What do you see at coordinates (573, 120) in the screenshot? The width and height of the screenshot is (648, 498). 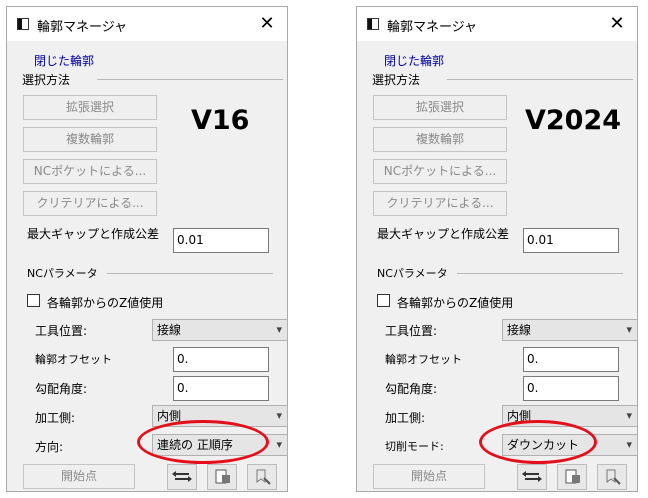 I see `version-label: V2024` at bounding box center [573, 120].